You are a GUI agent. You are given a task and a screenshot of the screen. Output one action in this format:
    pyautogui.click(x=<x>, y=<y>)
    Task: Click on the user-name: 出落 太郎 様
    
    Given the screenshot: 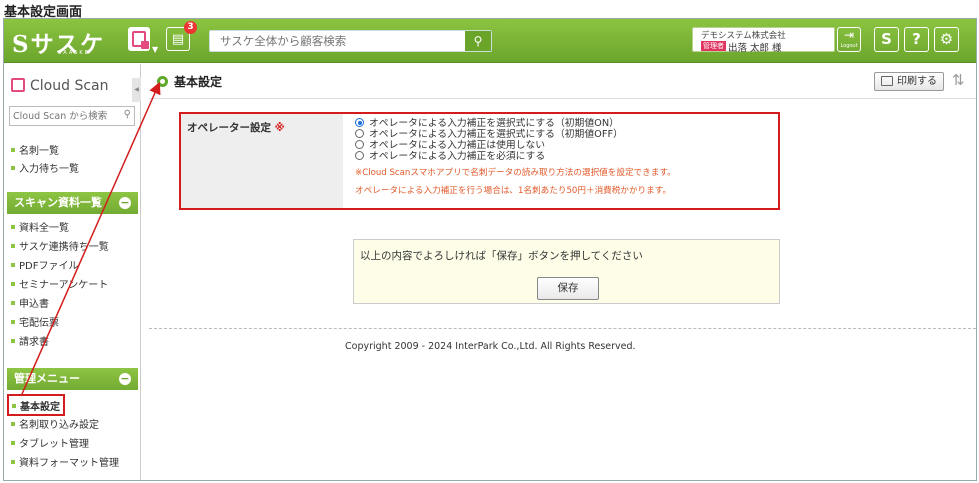 What is the action you would take?
    pyautogui.click(x=755, y=48)
    